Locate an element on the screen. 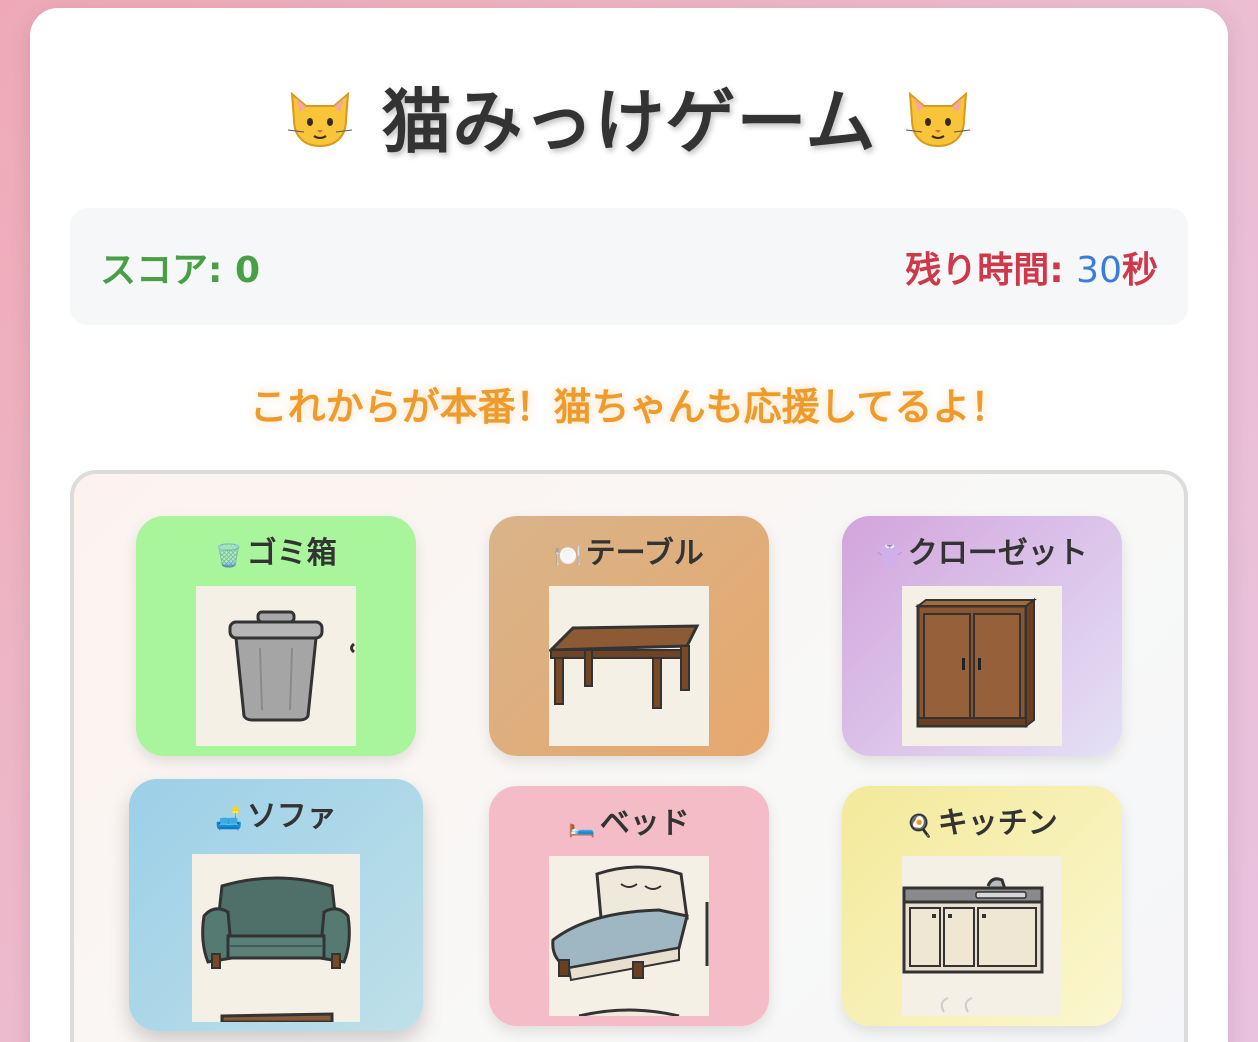 This screenshot has height=1042, width=1258. trash-emoji: 🗑️ is located at coordinates (229, 556).